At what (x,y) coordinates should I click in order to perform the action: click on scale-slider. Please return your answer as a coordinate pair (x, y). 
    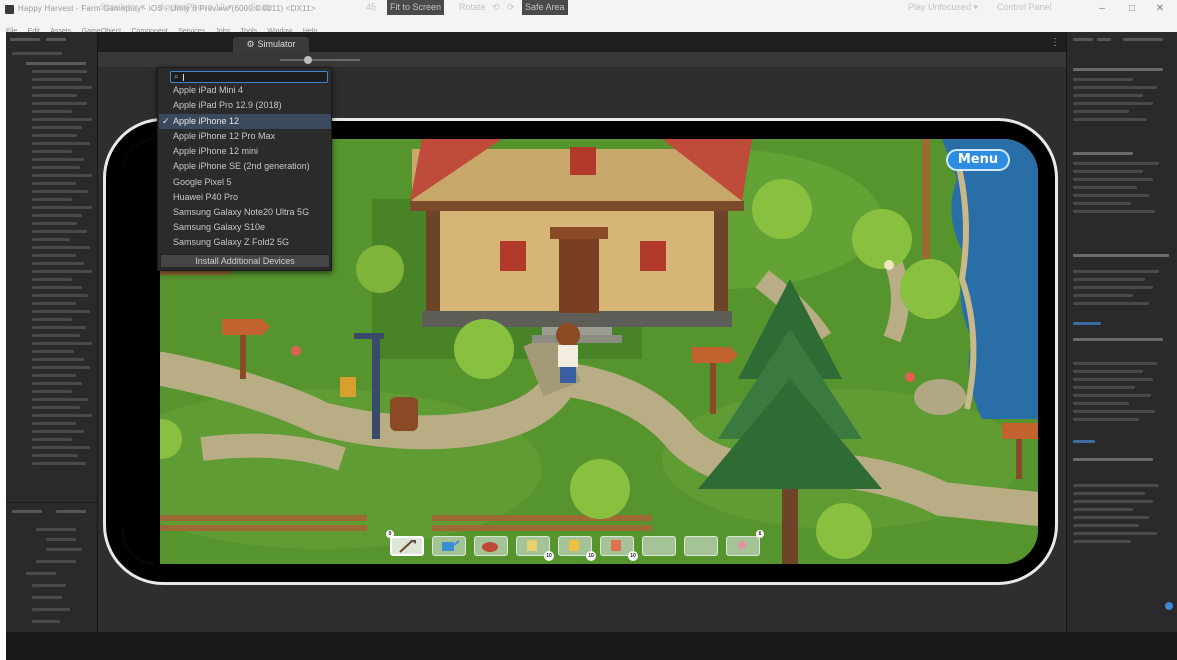
    Looking at the image, I should click on (320, 60).